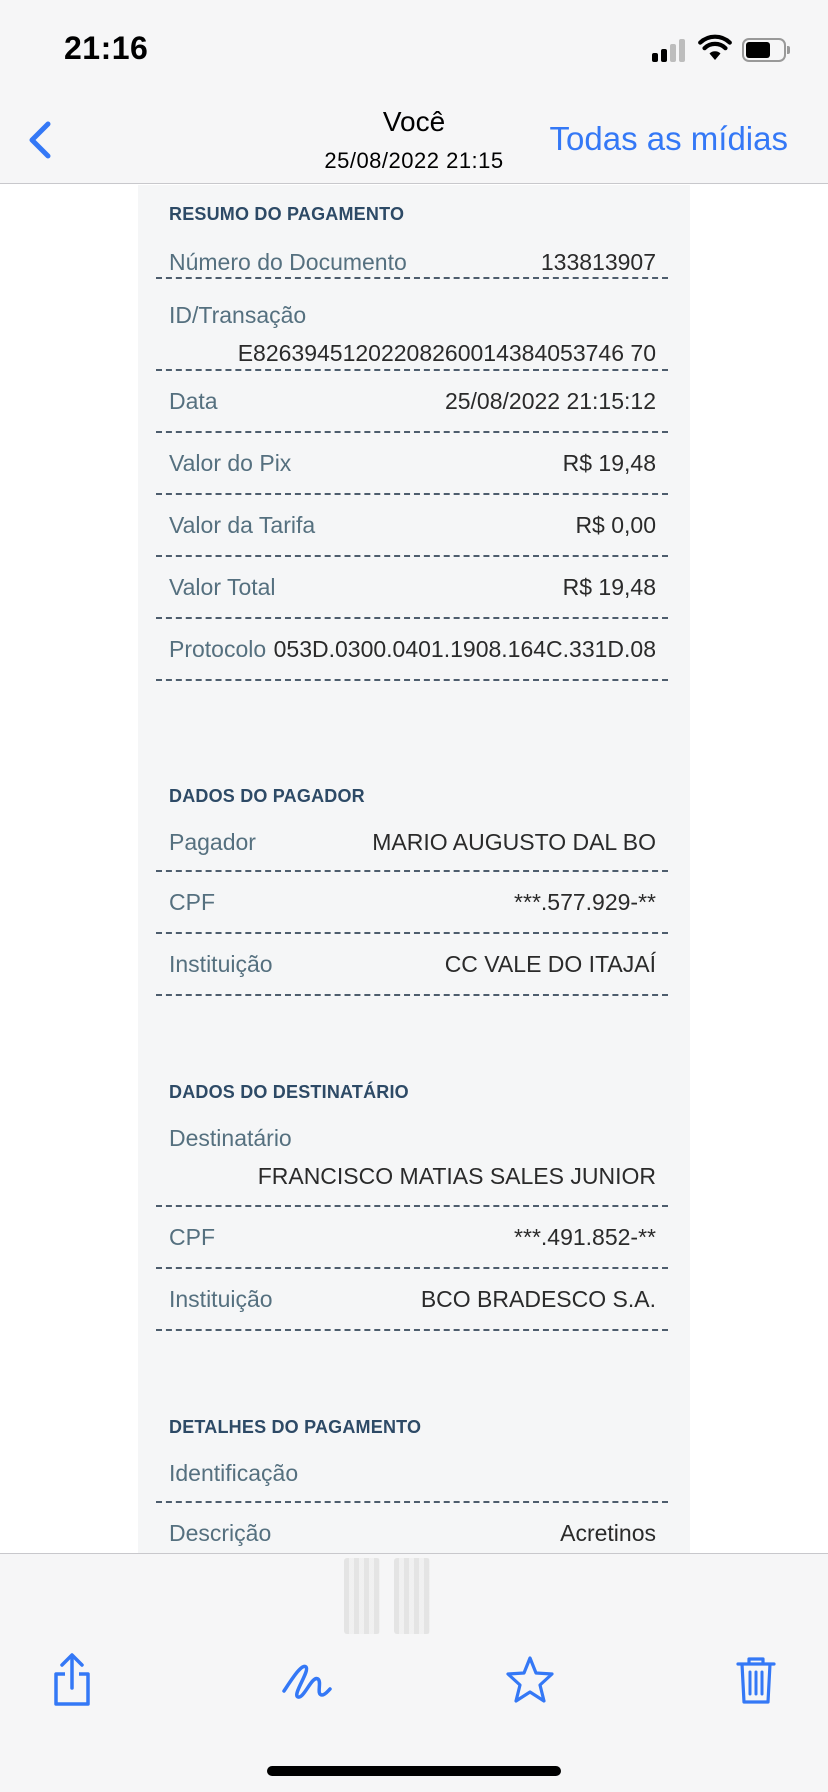 The width and height of the screenshot is (828, 1792). What do you see at coordinates (446, 353) in the screenshot?
I see `row-value: E82639451202208260014384053746 70` at bounding box center [446, 353].